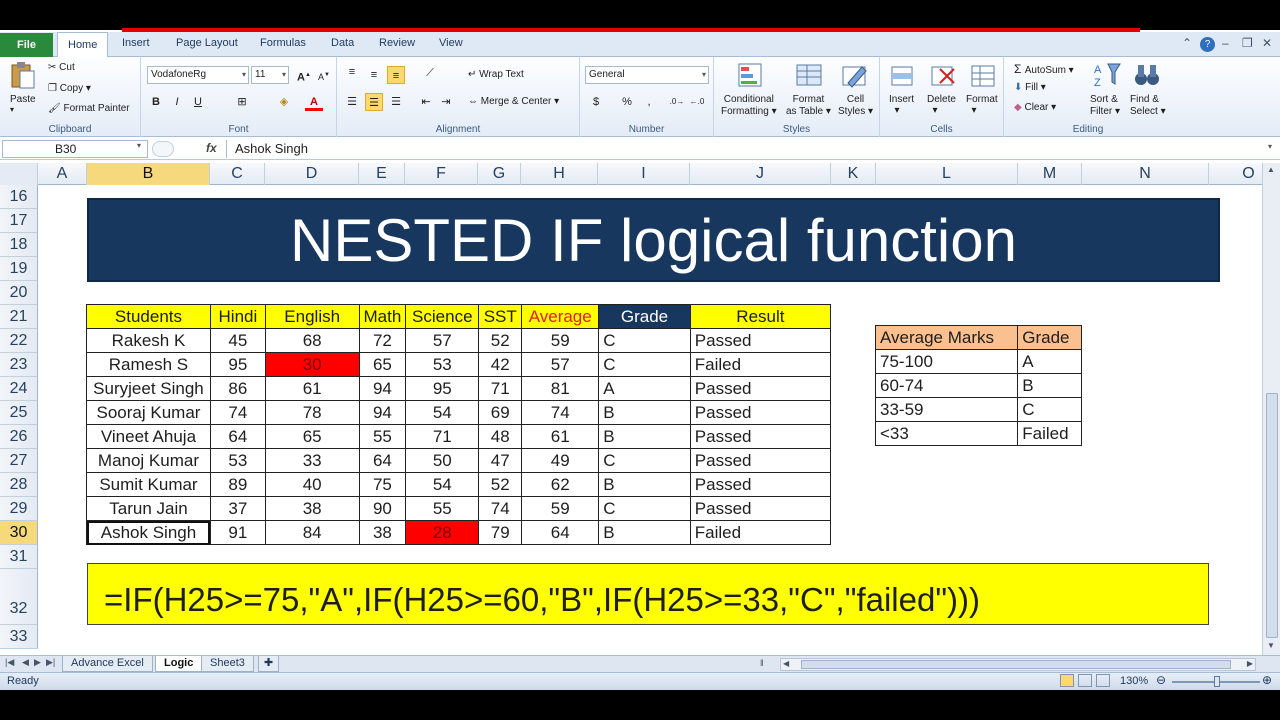  I want to click on delete-cells-icon, so click(943, 76).